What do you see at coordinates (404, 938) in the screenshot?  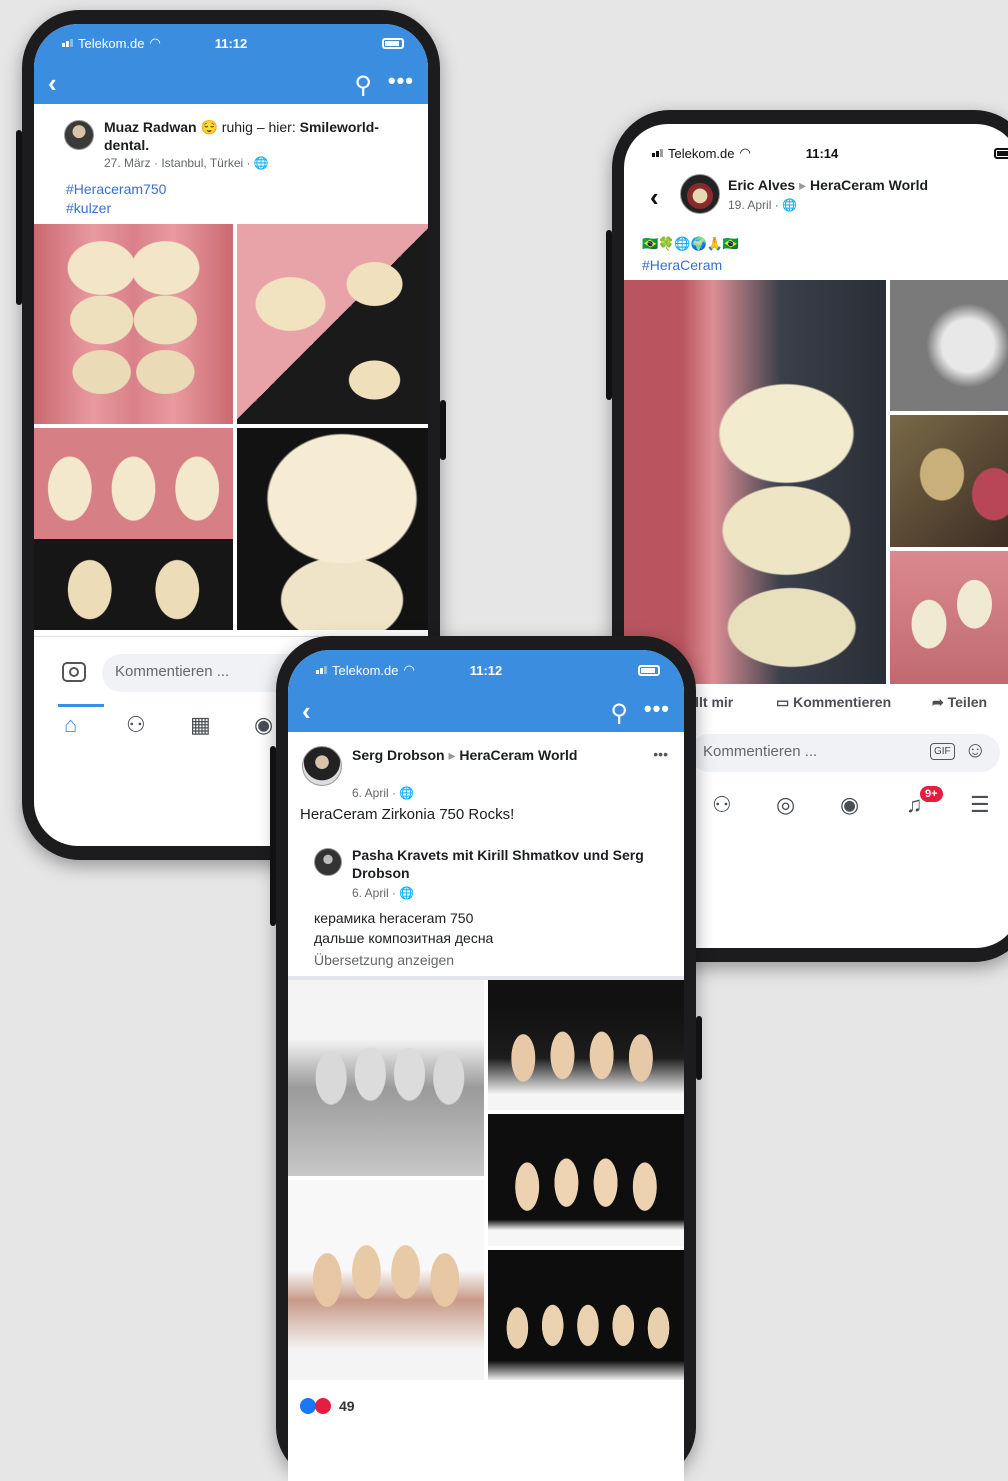 I see `shared-text-2: дальше композитная десна` at bounding box center [404, 938].